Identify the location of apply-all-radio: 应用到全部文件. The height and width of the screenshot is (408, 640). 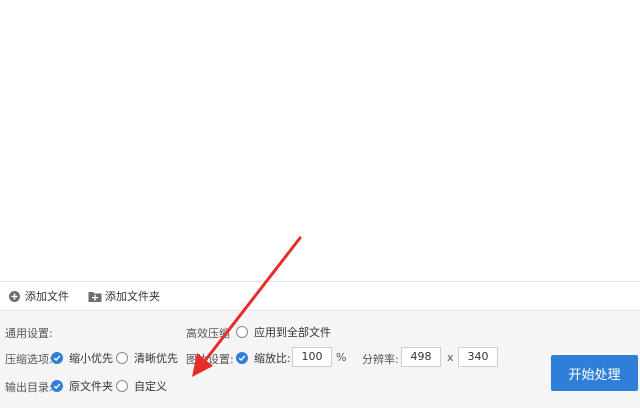
(283, 332).